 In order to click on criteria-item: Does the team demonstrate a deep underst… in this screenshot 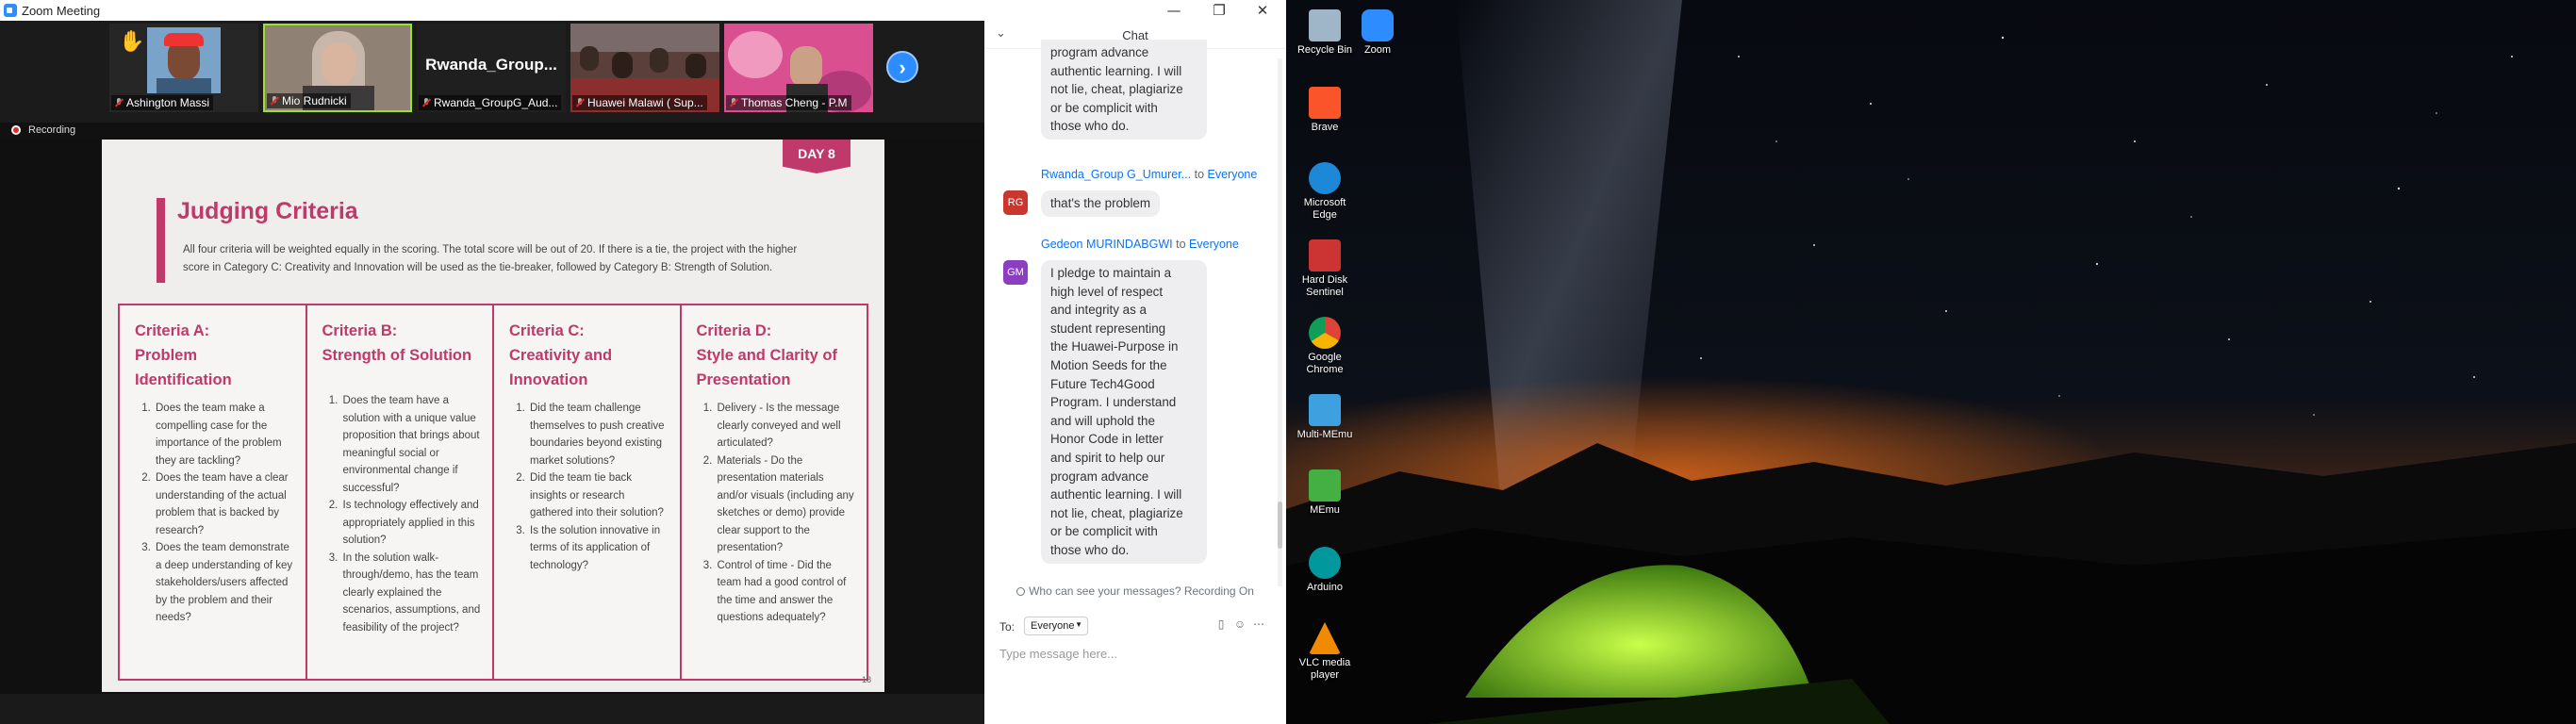, I will do `click(225, 583)`.